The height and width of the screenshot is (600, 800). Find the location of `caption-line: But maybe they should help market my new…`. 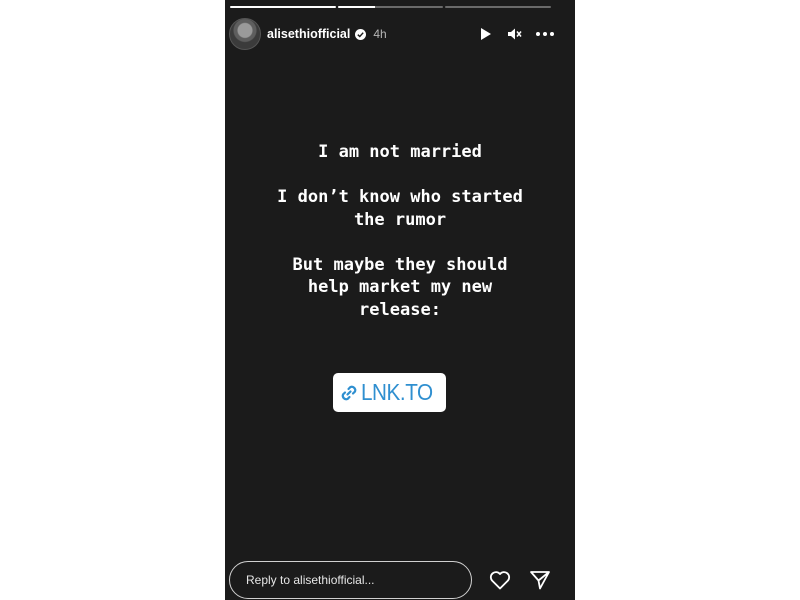

caption-line: But maybe they should help market my new… is located at coordinates (400, 287).